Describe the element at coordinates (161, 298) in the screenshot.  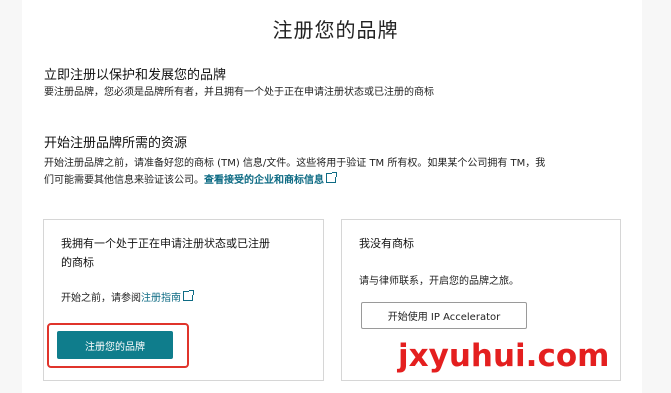
I see `registration-guide-link-label: 注册指南` at that location.